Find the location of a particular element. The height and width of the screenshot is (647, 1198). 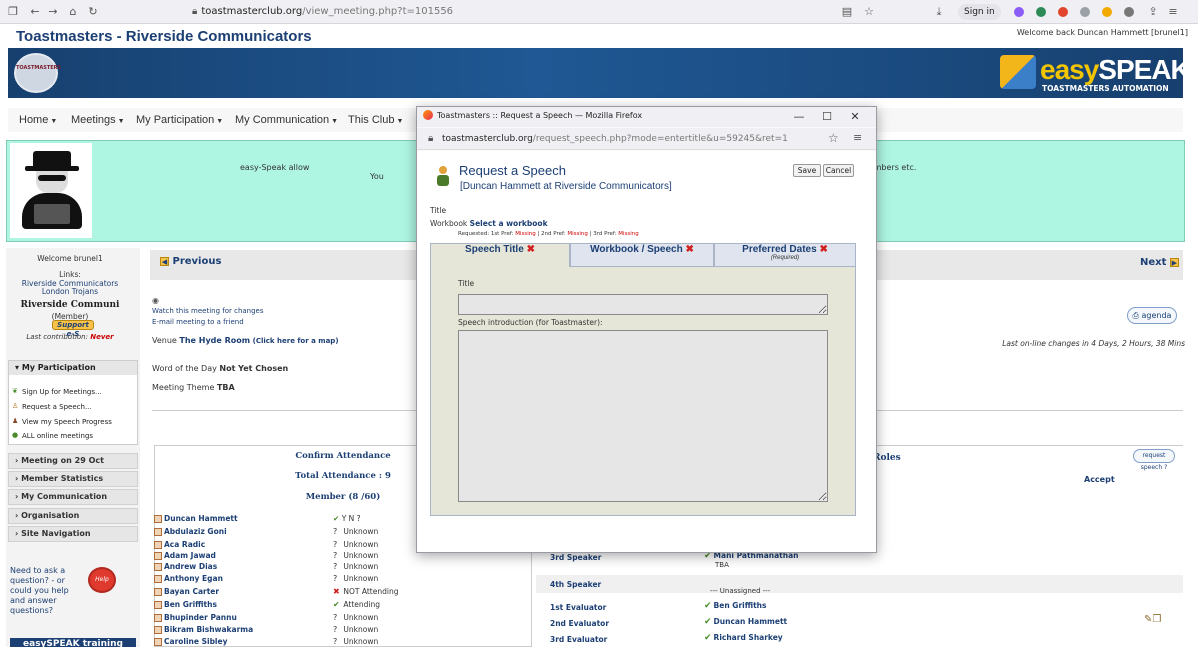

sidebar-item-all-meetings: ALL online meetings is located at coordinates (57, 436).